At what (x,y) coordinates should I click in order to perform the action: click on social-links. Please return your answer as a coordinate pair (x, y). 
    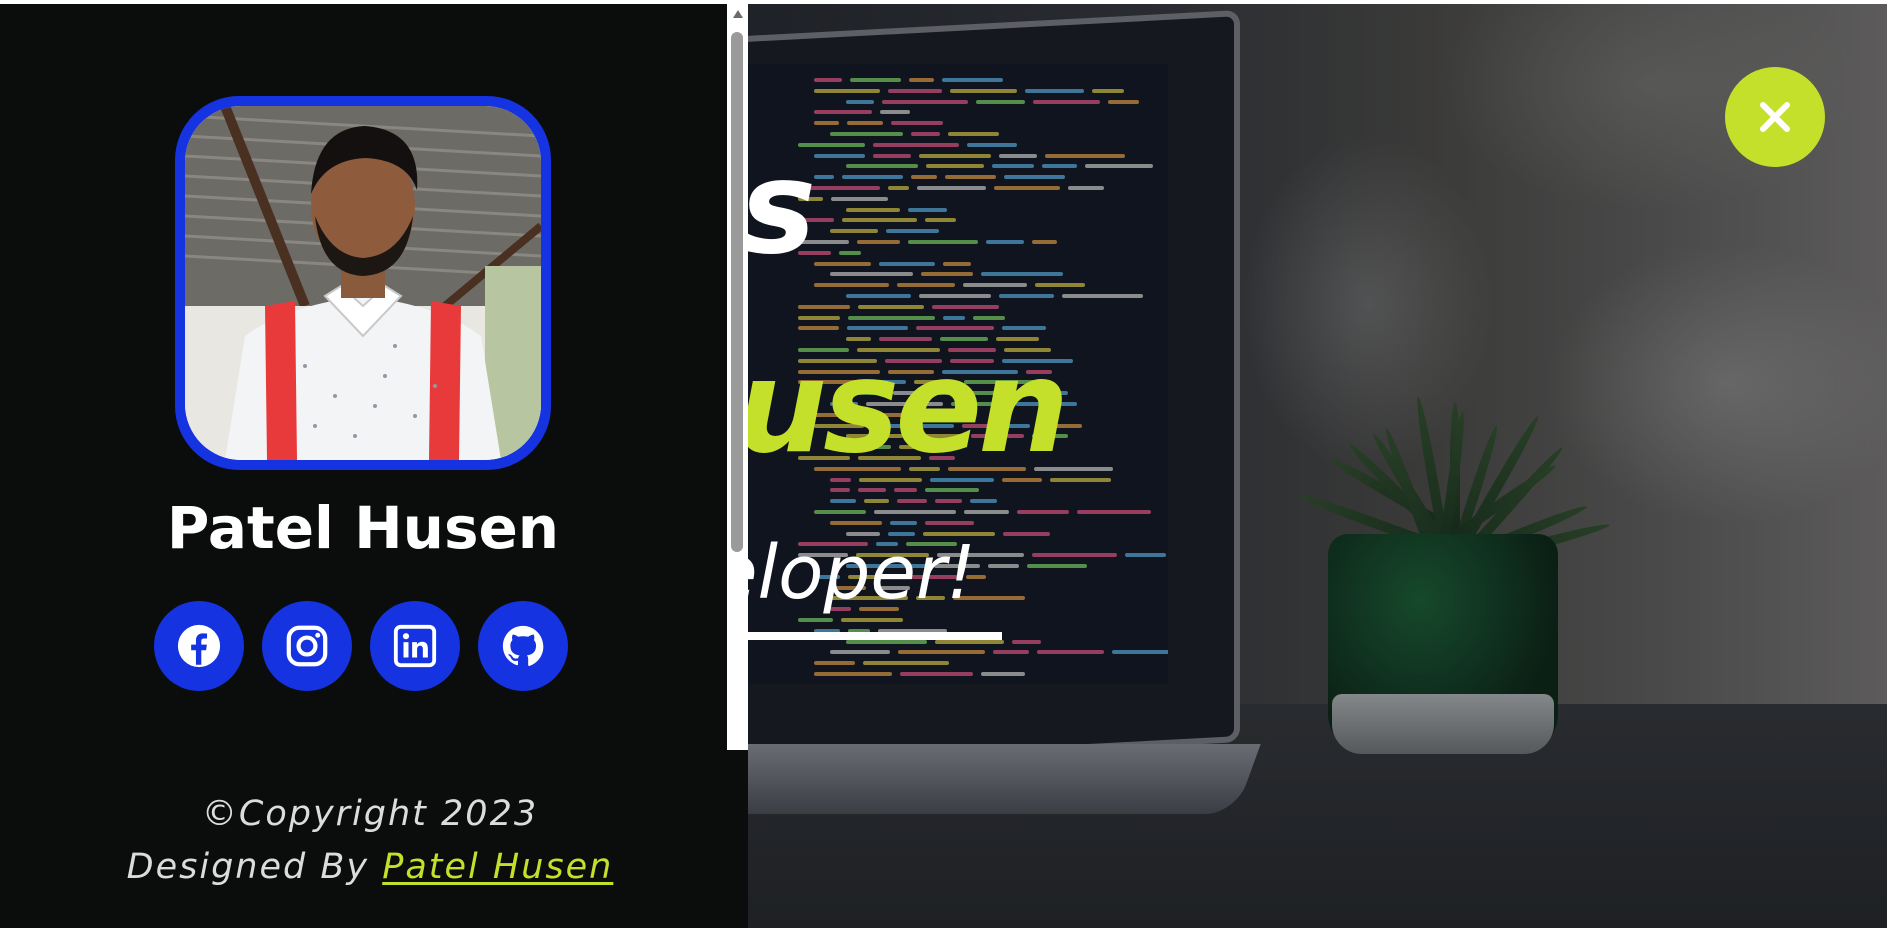
    Looking at the image, I should click on (361, 646).